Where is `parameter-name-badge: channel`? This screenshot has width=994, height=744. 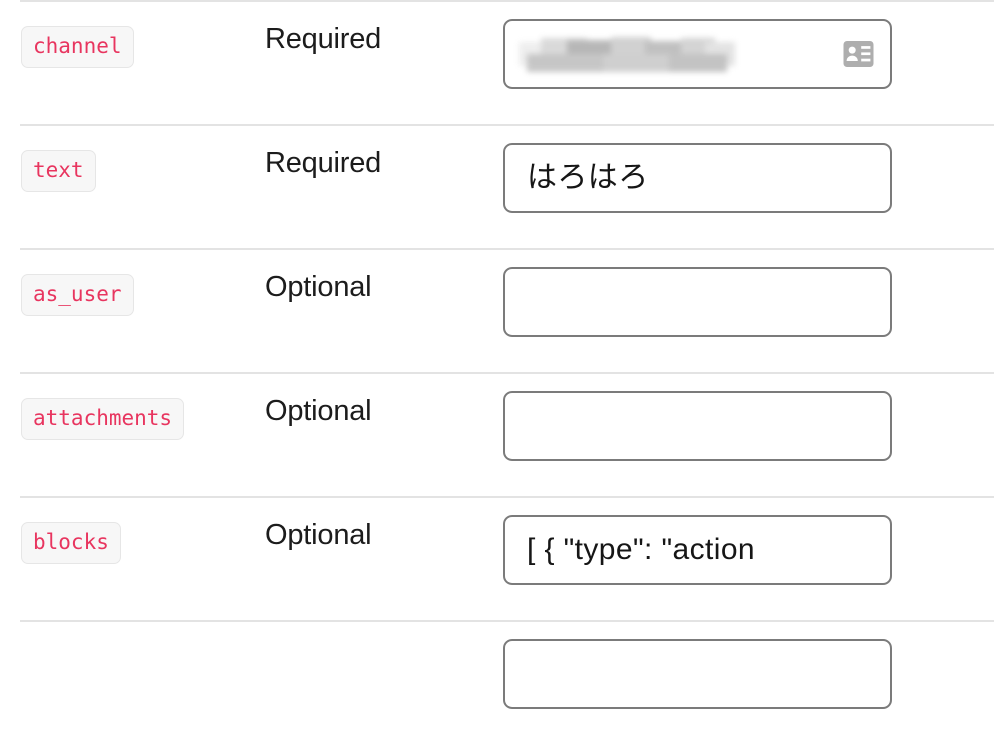
parameter-name-badge: channel is located at coordinates (77, 47).